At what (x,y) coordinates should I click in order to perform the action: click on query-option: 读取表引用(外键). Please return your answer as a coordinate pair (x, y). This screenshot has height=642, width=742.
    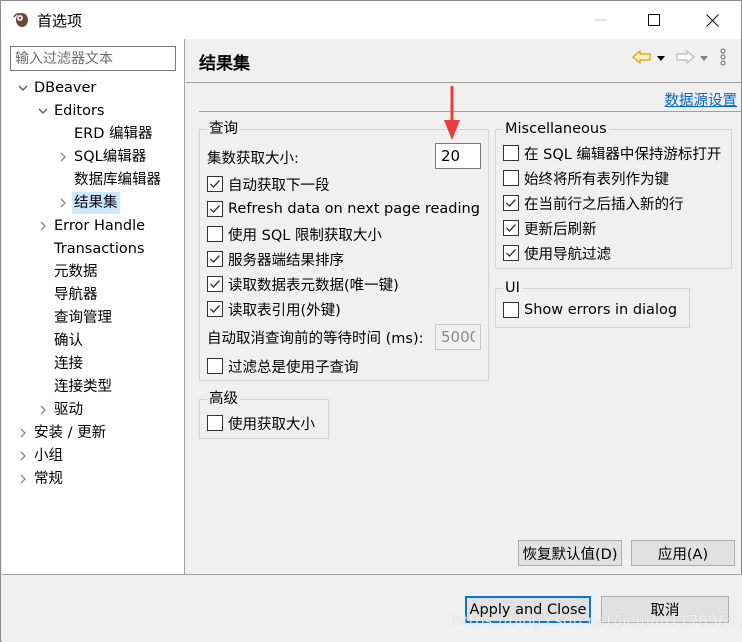
    Looking at the image, I should click on (274, 309).